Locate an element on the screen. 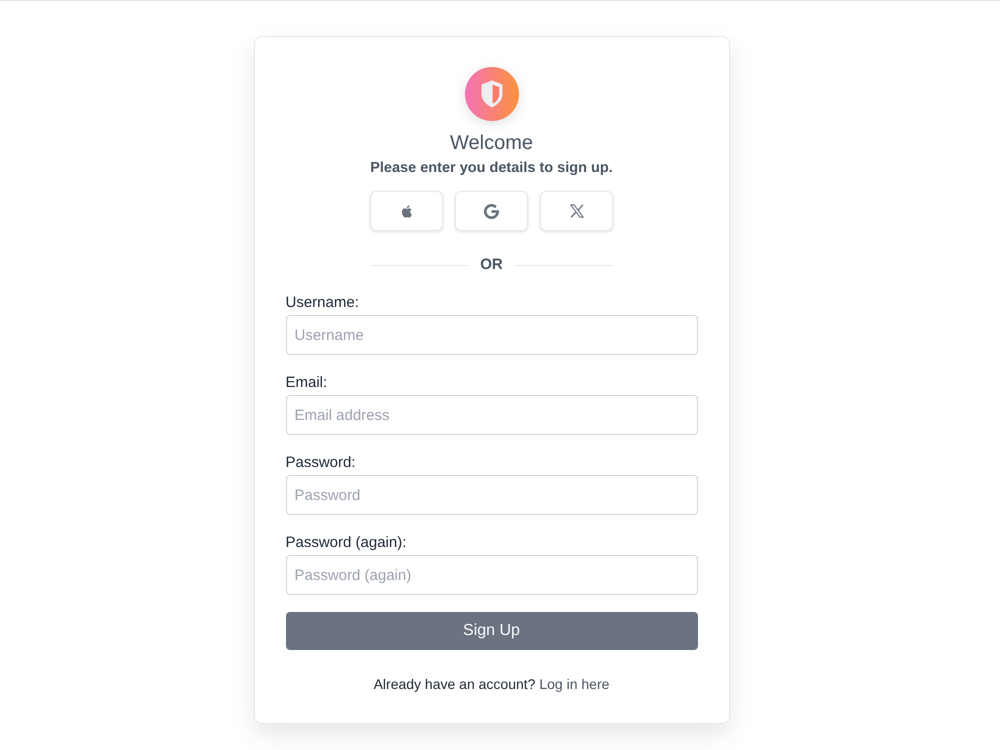  field-label: Username: is located at coordinates (322, 303).